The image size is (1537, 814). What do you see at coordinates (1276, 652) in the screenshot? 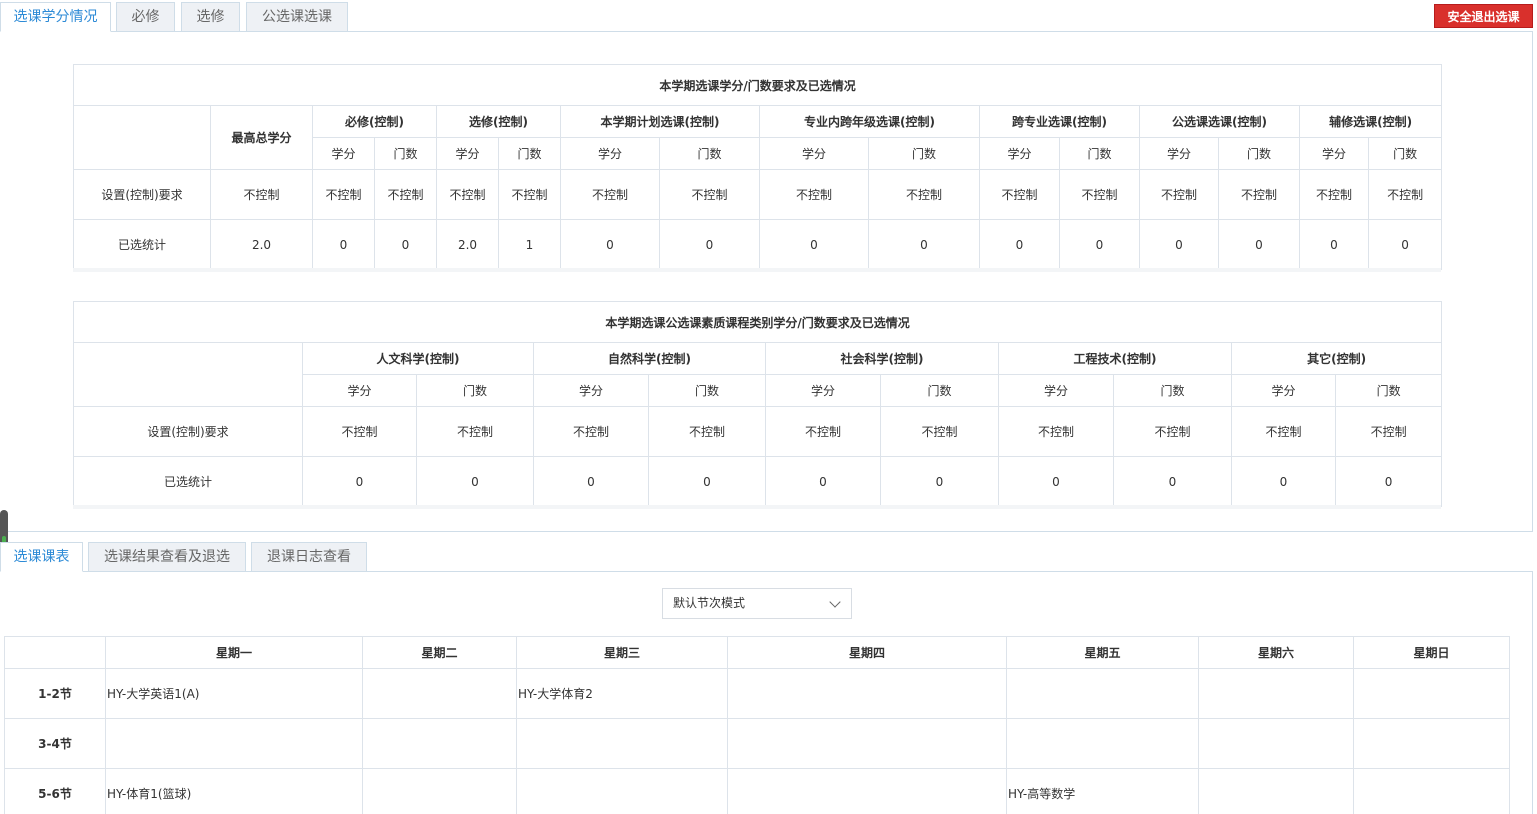
I see `day-header: 星期六` at bounding box center [1276, 652].